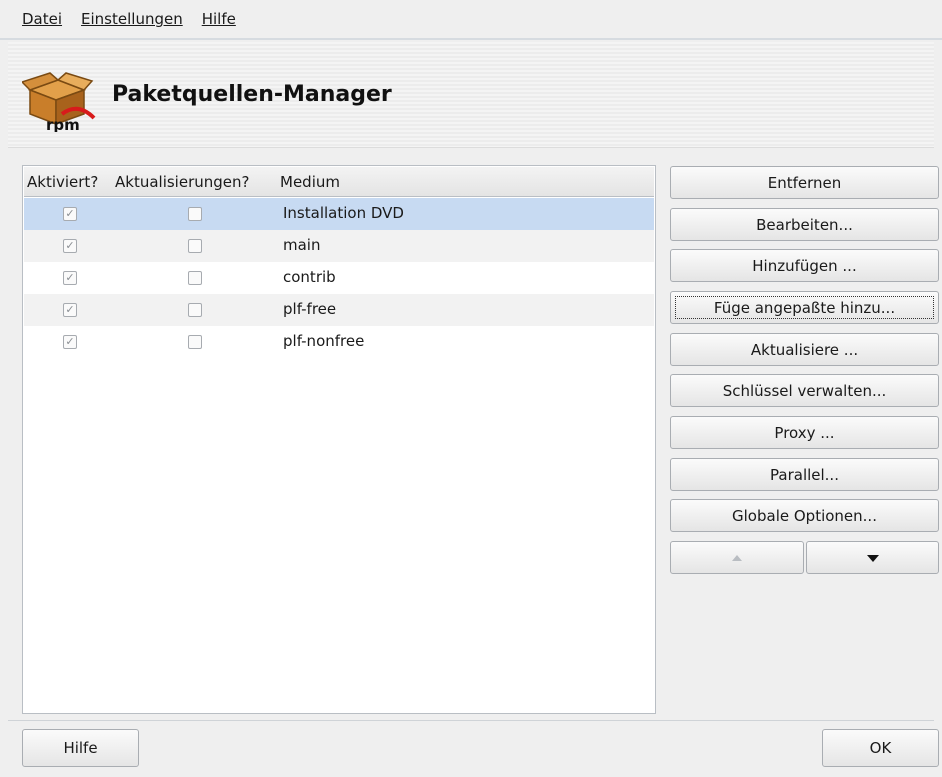 The width and height of the screenshot is (942, 777). I want to click on menu-hilfe-label: Hilfe, so click(218, 19).